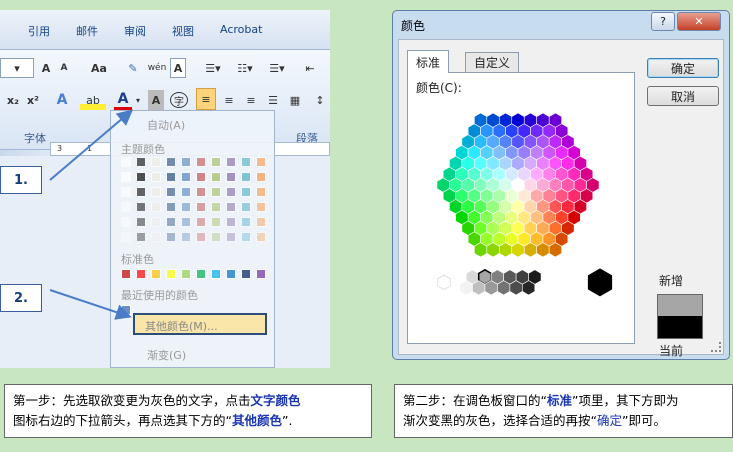  What do you see at coordinates (46, 68) in the screenshot?
I see `grow-font-button: A` at bounding box center [46, 68].